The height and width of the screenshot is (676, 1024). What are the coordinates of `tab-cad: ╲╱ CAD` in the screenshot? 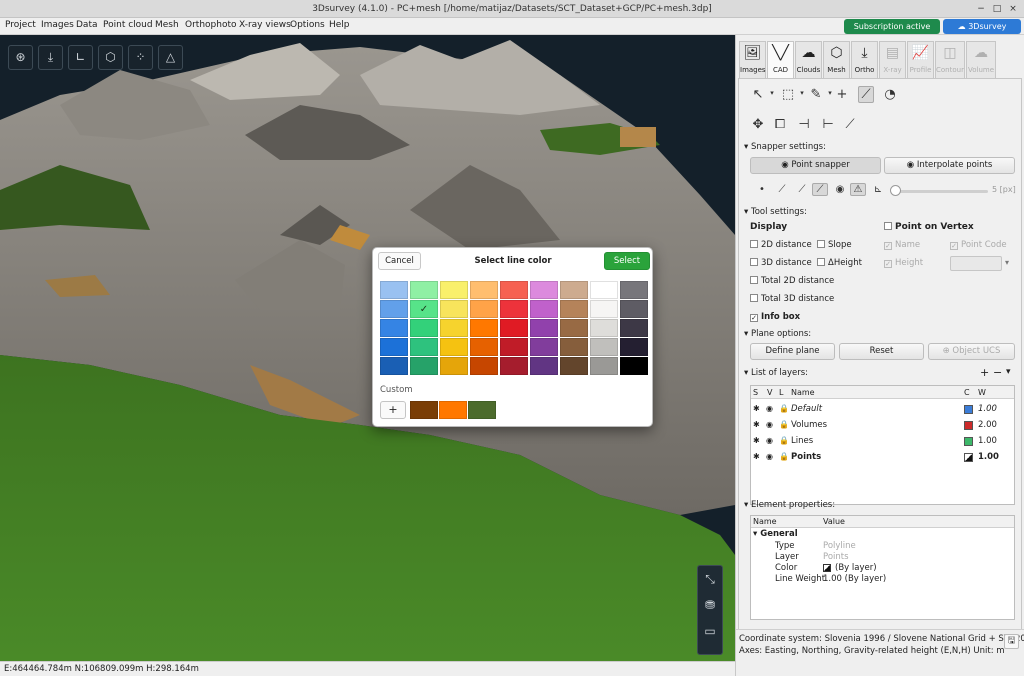 It's located at (780, 60).